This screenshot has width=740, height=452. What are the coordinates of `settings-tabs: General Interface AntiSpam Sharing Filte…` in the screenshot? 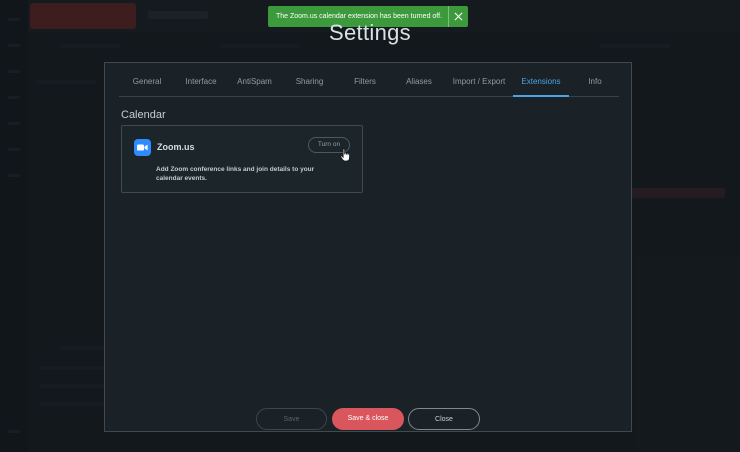 It's located at (369, 84).